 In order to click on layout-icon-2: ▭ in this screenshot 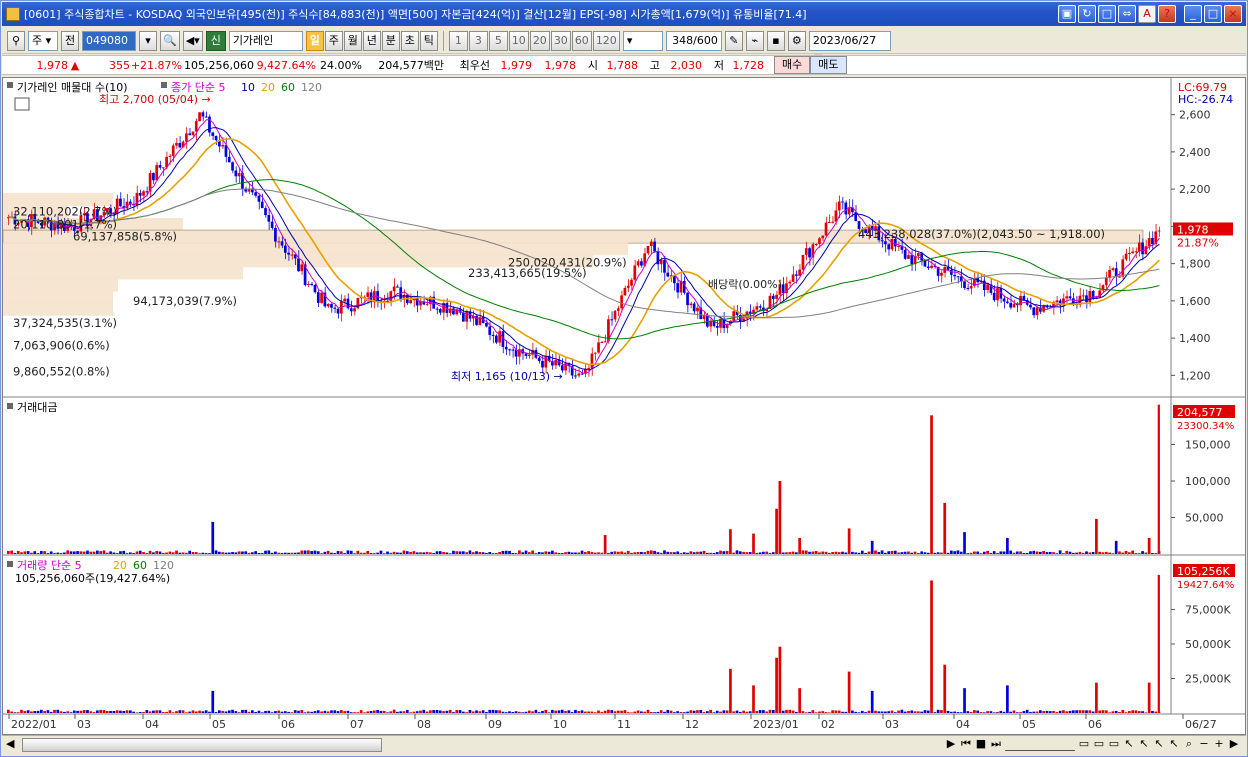, I will do `click(1099, 744)`.